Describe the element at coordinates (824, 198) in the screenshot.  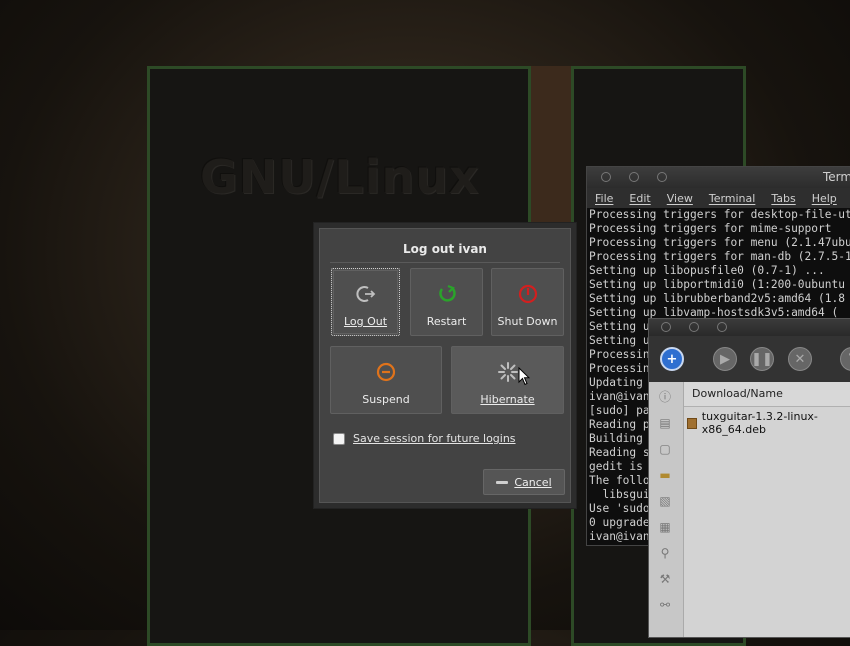
I see `menu-help: Help` at that location.